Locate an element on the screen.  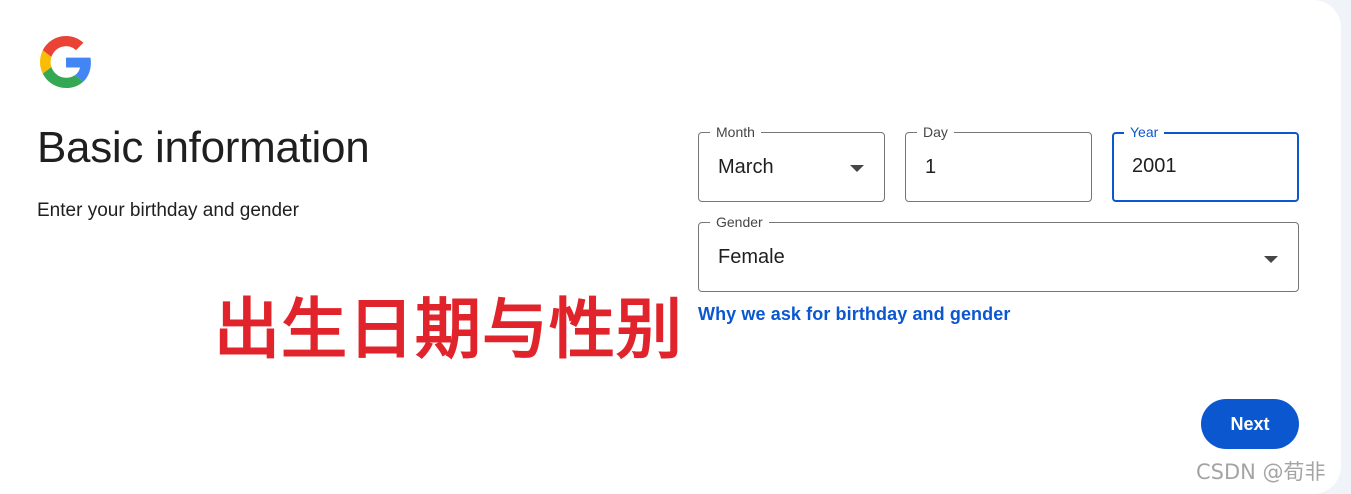
month-select: Month March is located at coordinates (791, 163).